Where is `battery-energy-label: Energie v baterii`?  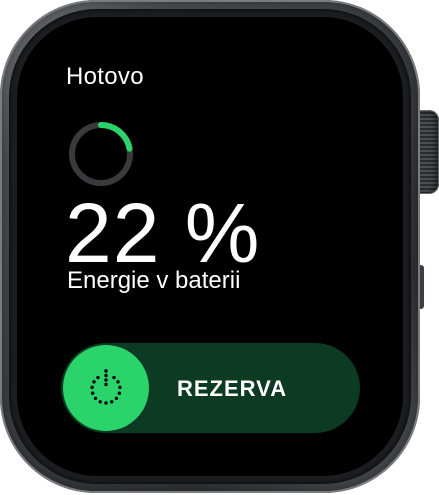 battery-energy-label: Energie v baterii is located at coordinates (154, 280).